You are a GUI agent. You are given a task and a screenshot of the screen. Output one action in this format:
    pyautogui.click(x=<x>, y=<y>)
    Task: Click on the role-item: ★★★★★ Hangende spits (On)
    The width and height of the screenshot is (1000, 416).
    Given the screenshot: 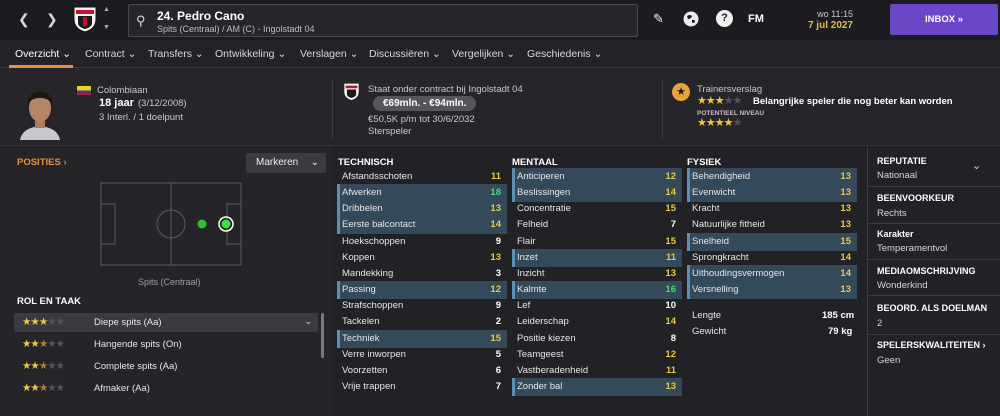 What is the action you would take?
    pyautogui.click(x=166, y=344)
    